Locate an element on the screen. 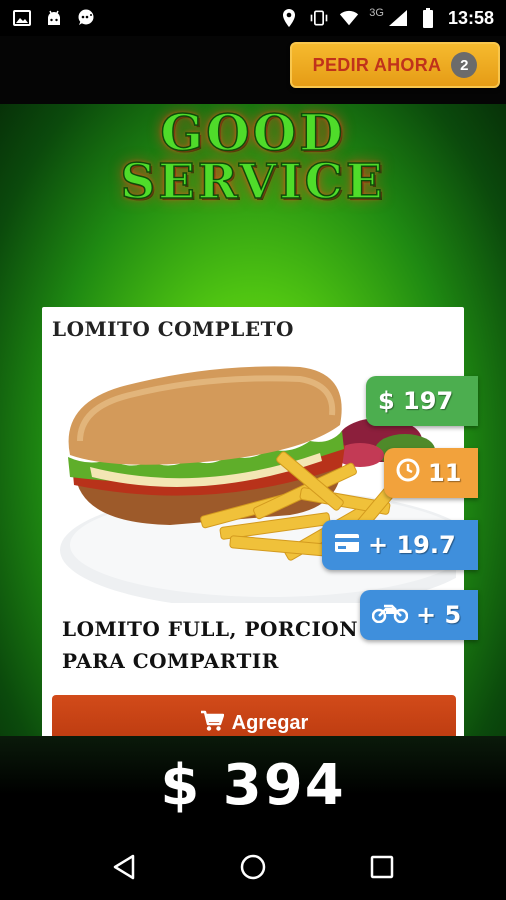 The image size is (506, 900). back-icon is located at coordinates (124, 867).